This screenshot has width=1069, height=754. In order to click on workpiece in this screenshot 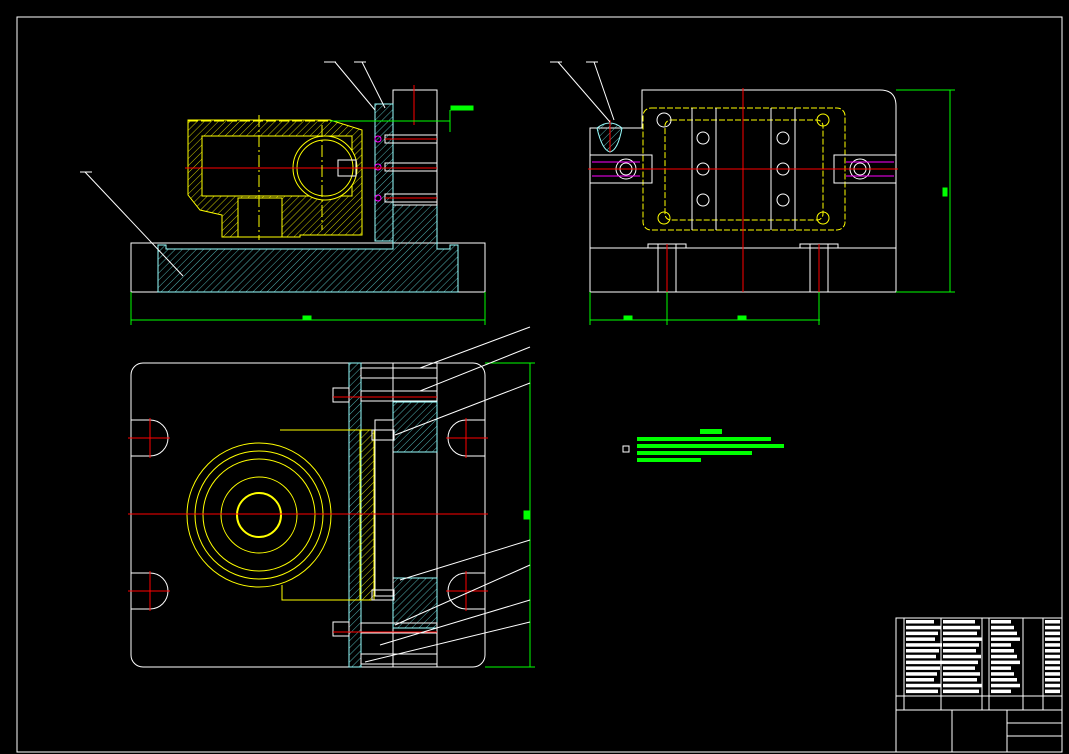, I will do `click(275, 178)`.